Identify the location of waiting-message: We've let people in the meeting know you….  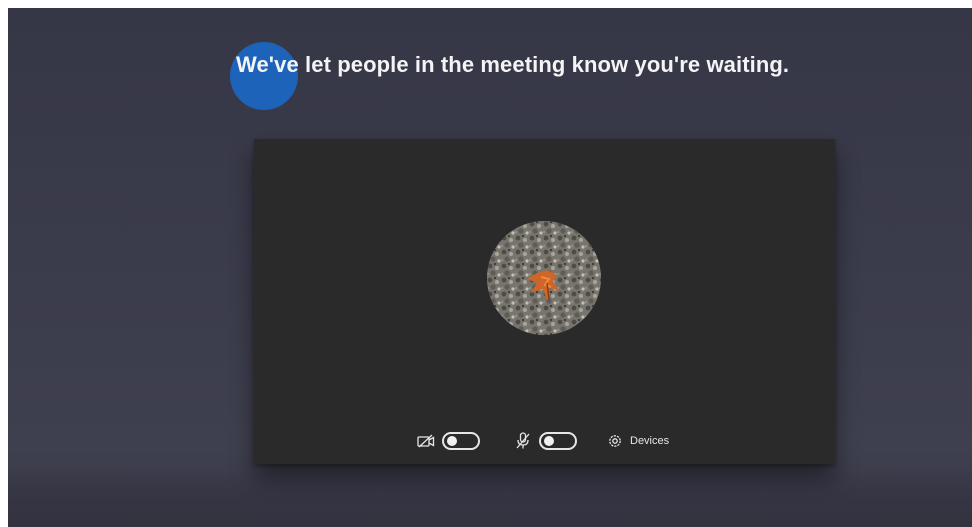
(513, 64).